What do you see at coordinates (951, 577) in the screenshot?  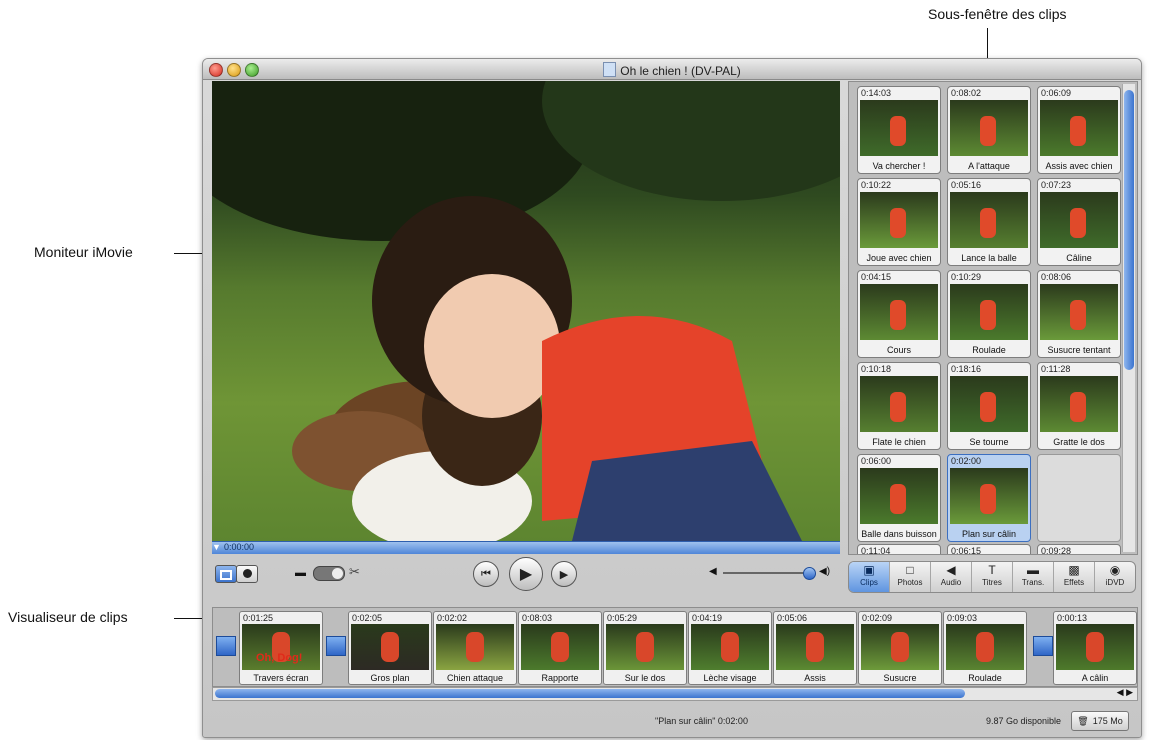 I see `tab-audio: ◀ Audio` at bounding box center [951, 577].